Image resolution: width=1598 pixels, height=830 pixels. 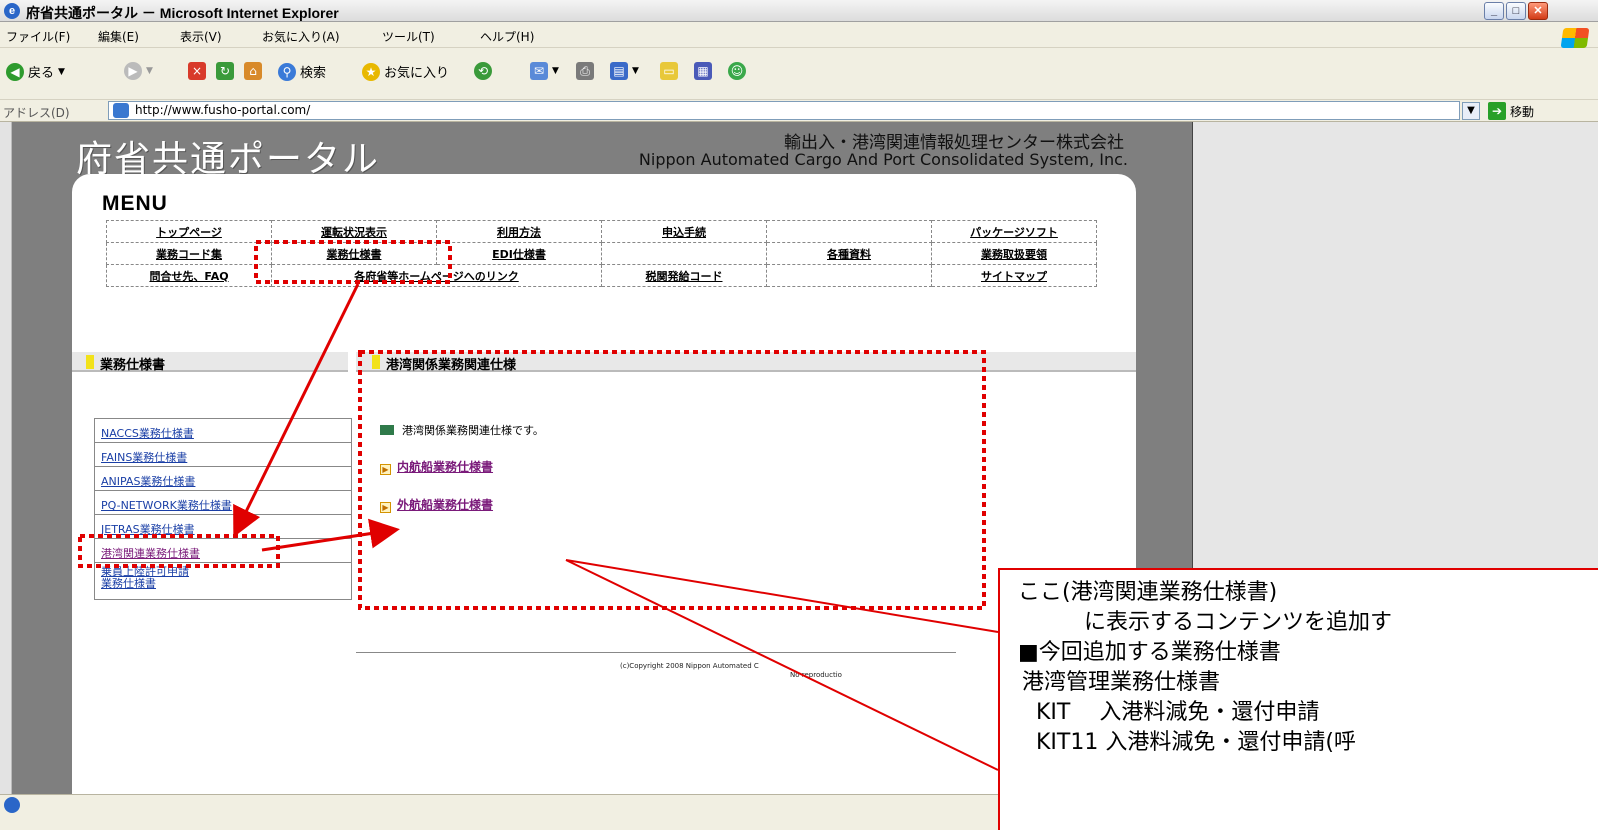 I want to click on menu-help: ヘルプ(H), so click(x=507, y=36).